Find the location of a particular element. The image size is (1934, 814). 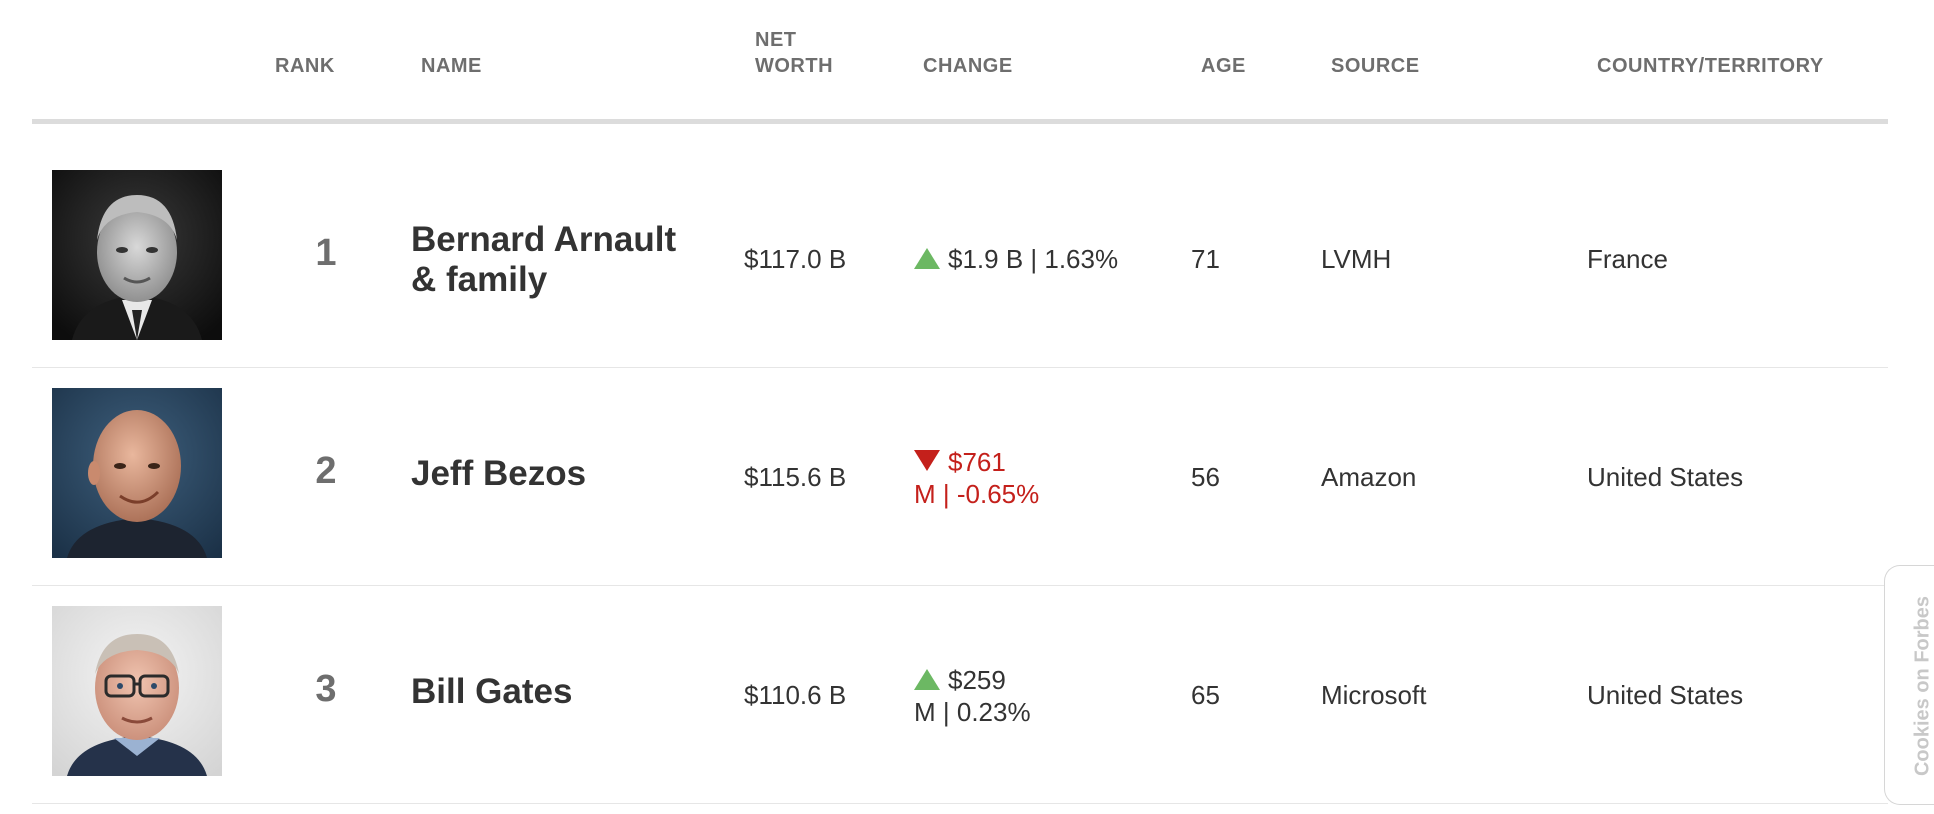

source-value: LVMH is located at coordinates (1356, 259).